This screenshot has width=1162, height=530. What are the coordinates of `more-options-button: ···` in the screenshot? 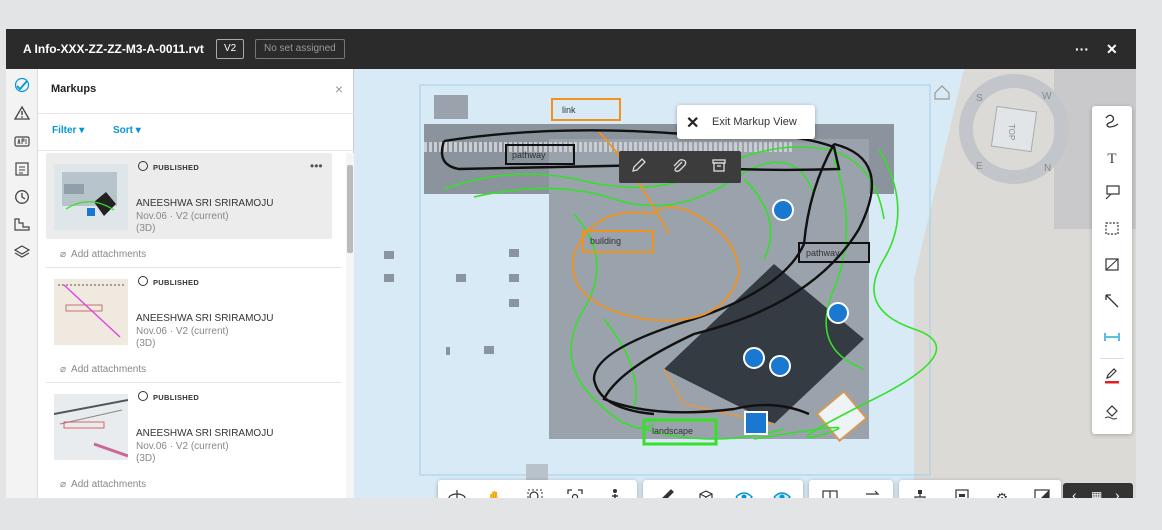 It's located at (1082, 49).